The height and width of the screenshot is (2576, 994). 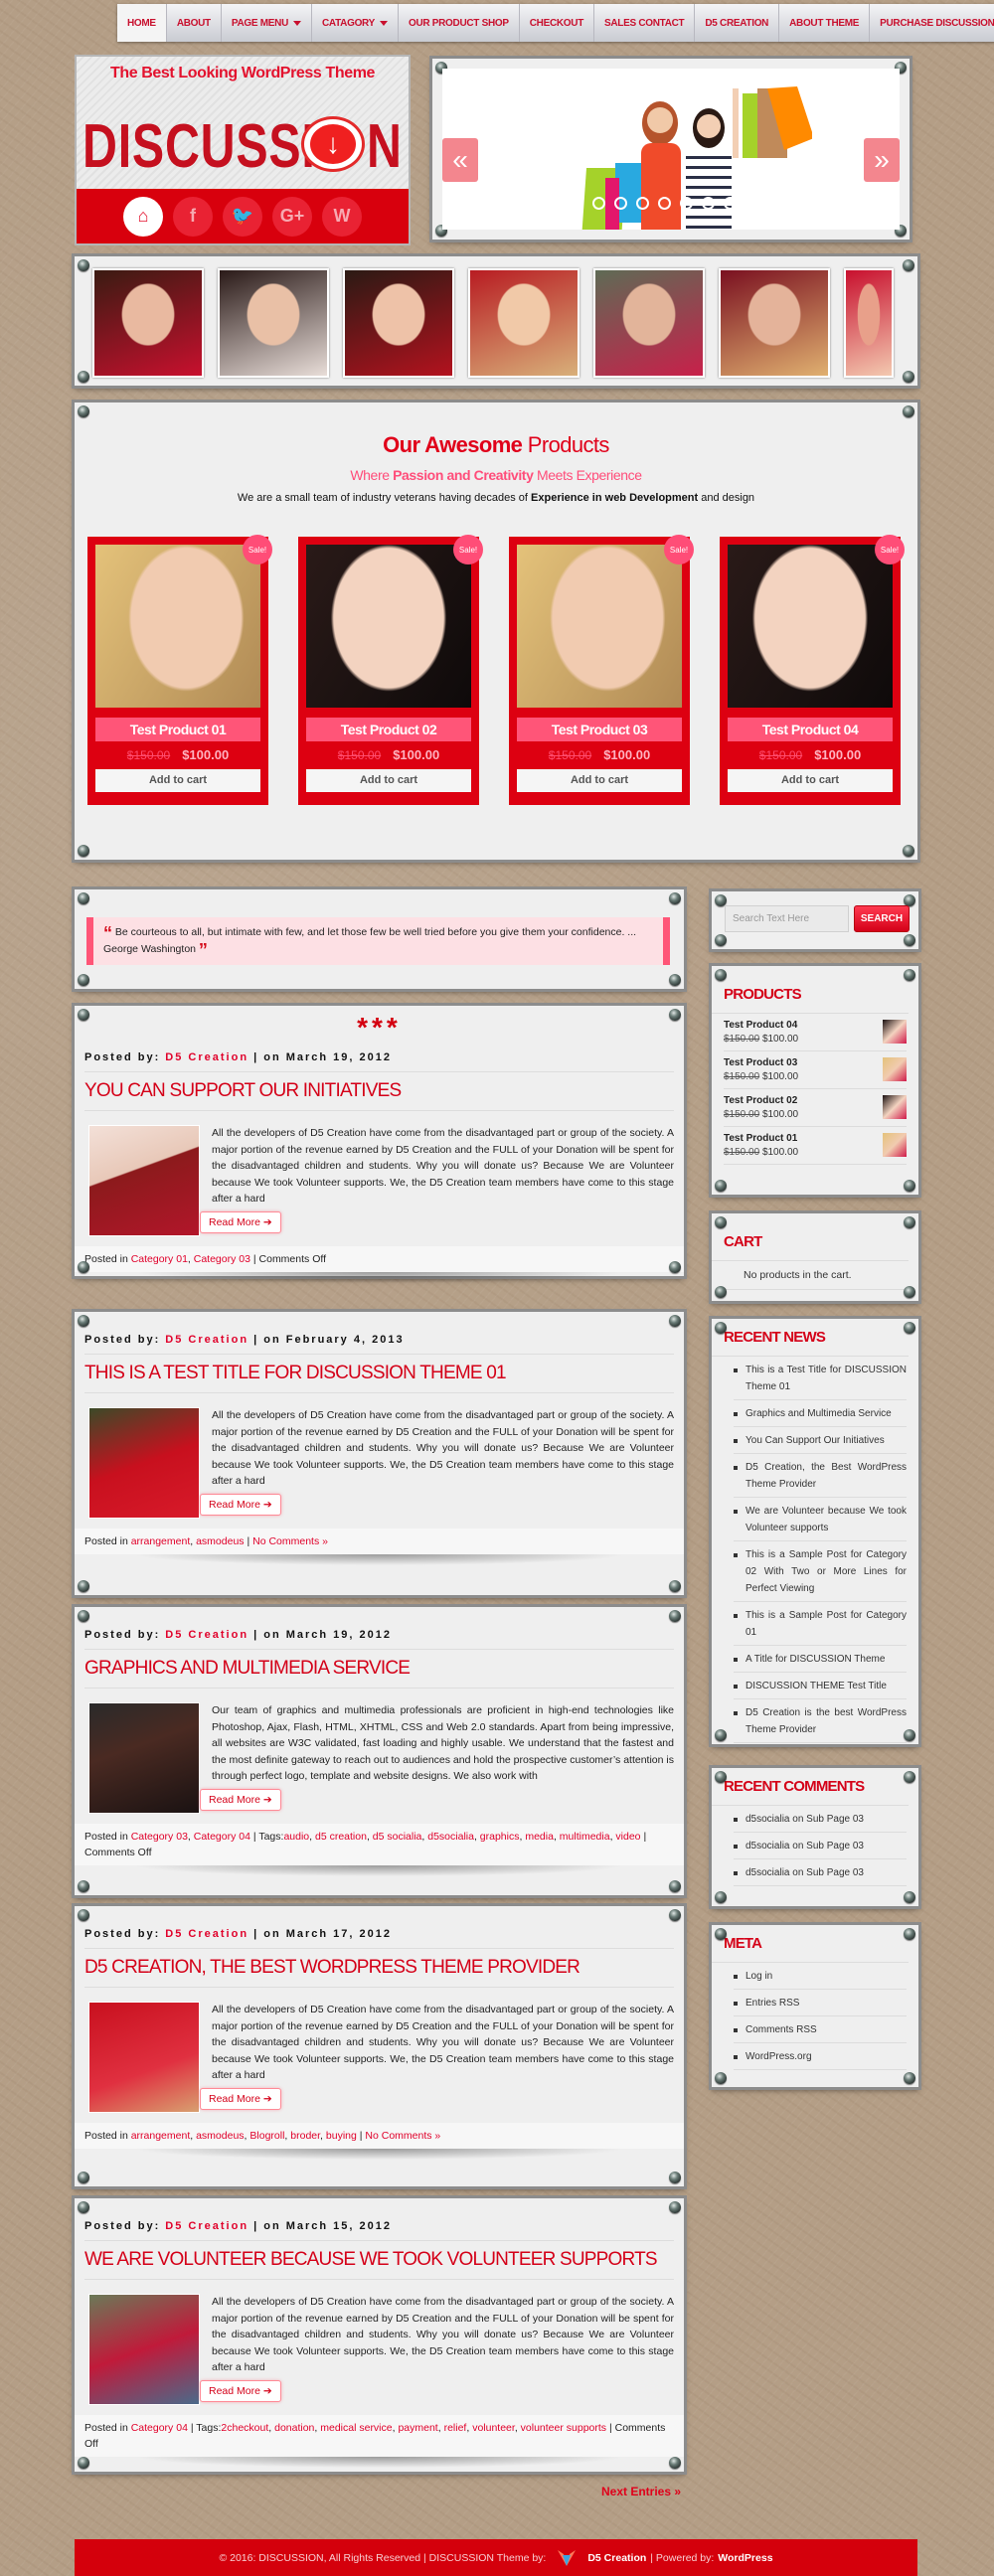 What do you see at coordinates (815, 1108) in the screenshot?
I see `widget-product: Test Product 02 $150.00 $100.00` at bounding box center [815, 1108].